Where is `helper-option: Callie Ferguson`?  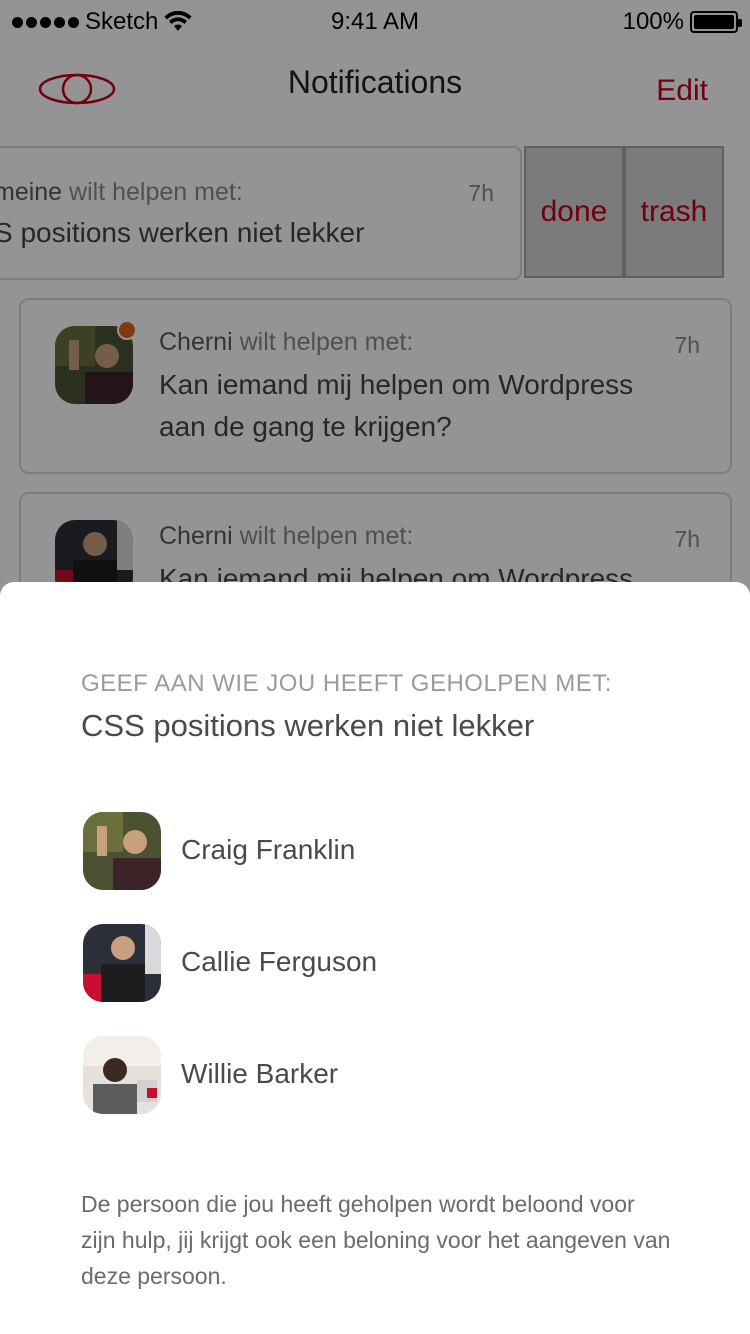
helper-option: Callie Ferguson is located at coordinates (383, 963).